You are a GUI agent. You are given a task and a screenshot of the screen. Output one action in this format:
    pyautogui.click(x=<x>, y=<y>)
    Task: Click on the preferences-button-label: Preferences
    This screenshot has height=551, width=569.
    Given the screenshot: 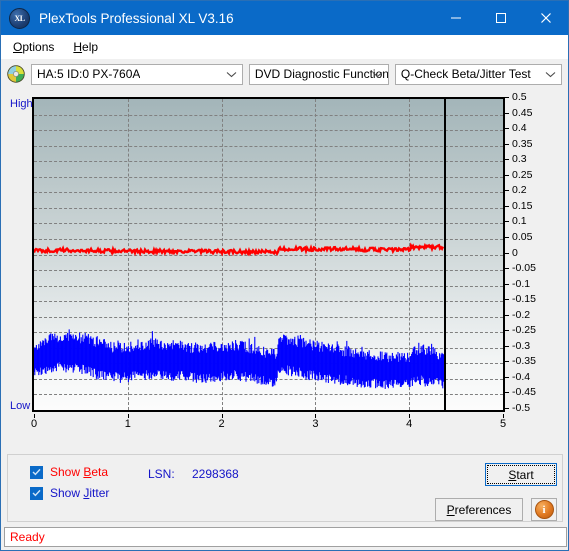 What is the action you would take?
    pyautogui.click(x=479, y=509)
    